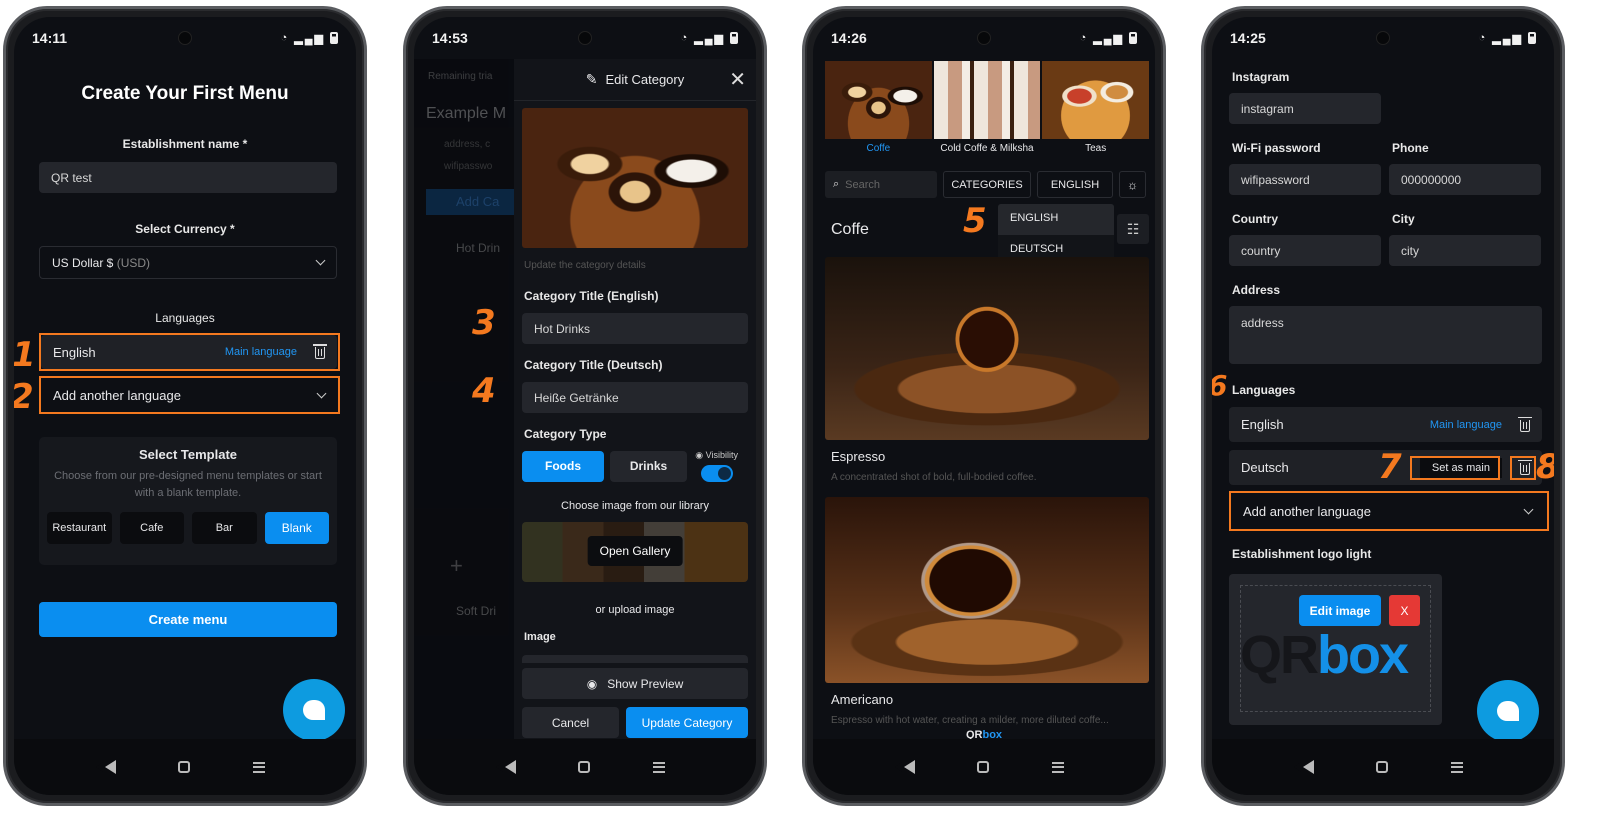 The width and height of the screenshot is (1600, 825). Describe the element at coordinates (849, 38) in the screenshot. I see `status-time: 14:26` at that location.